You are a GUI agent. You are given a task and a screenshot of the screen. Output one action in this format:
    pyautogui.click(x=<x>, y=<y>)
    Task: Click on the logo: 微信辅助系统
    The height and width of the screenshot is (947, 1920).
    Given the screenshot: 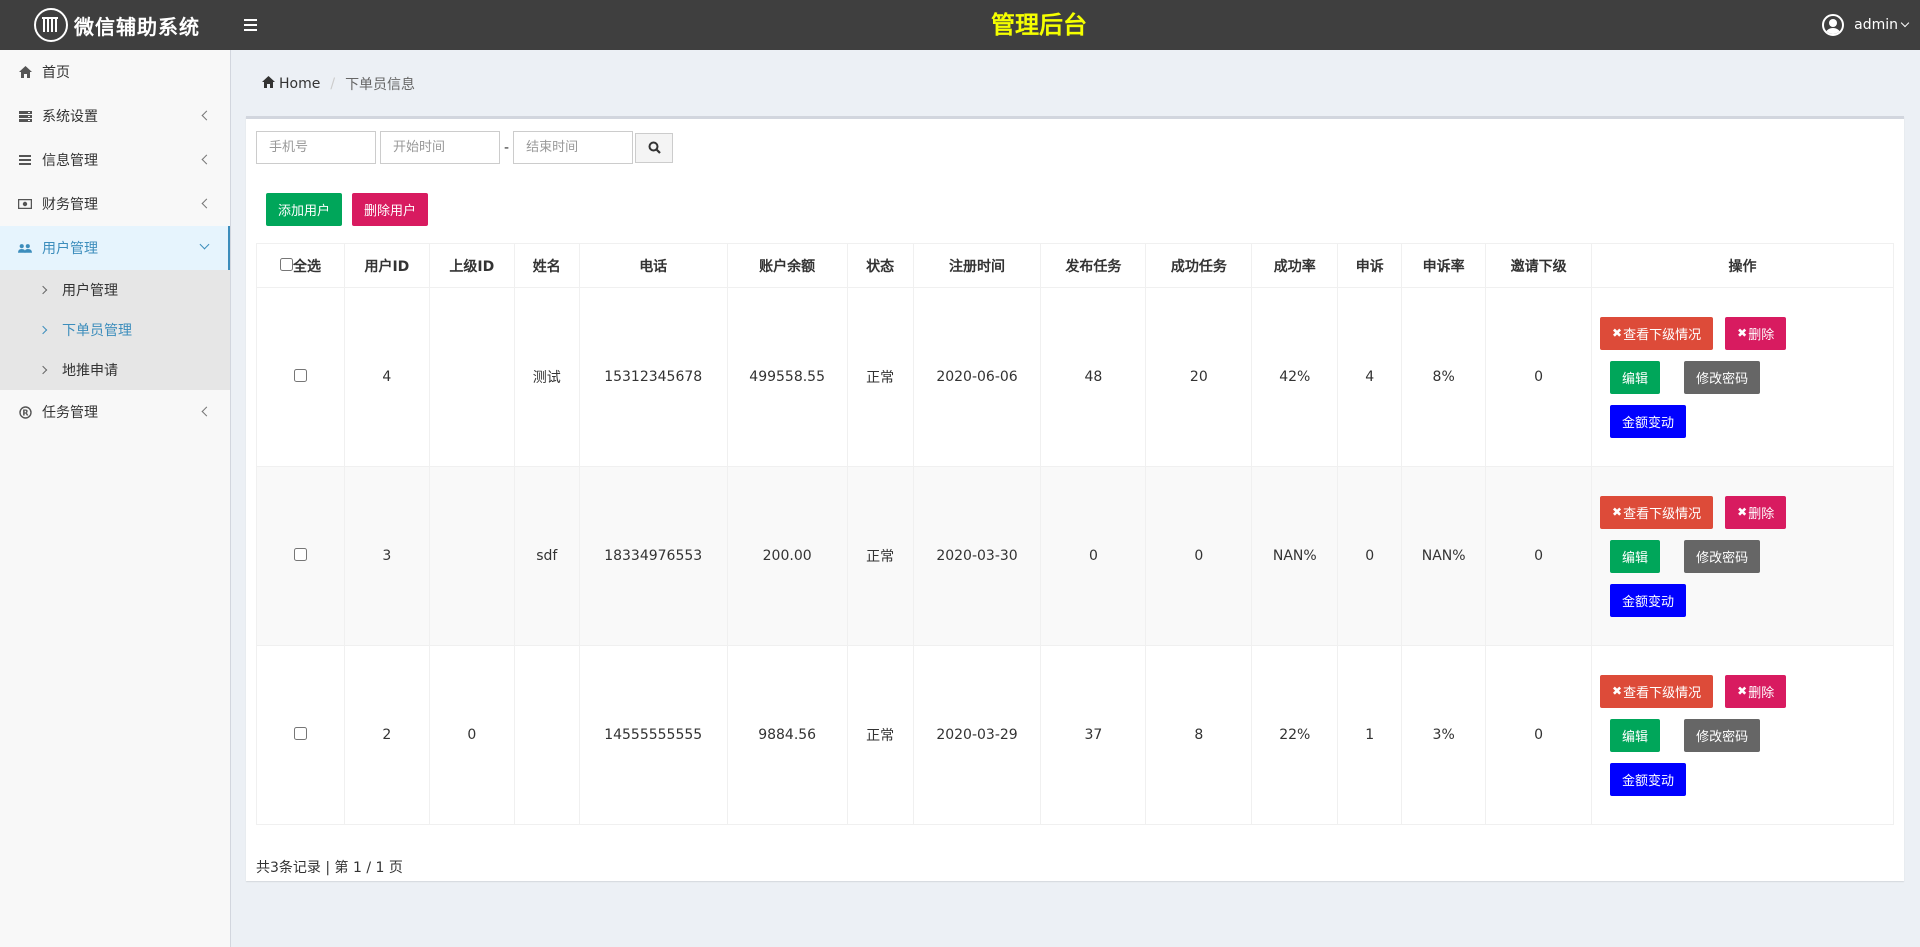 What is the action you would take?
    pyautogui.click(x=115, y=25)
    